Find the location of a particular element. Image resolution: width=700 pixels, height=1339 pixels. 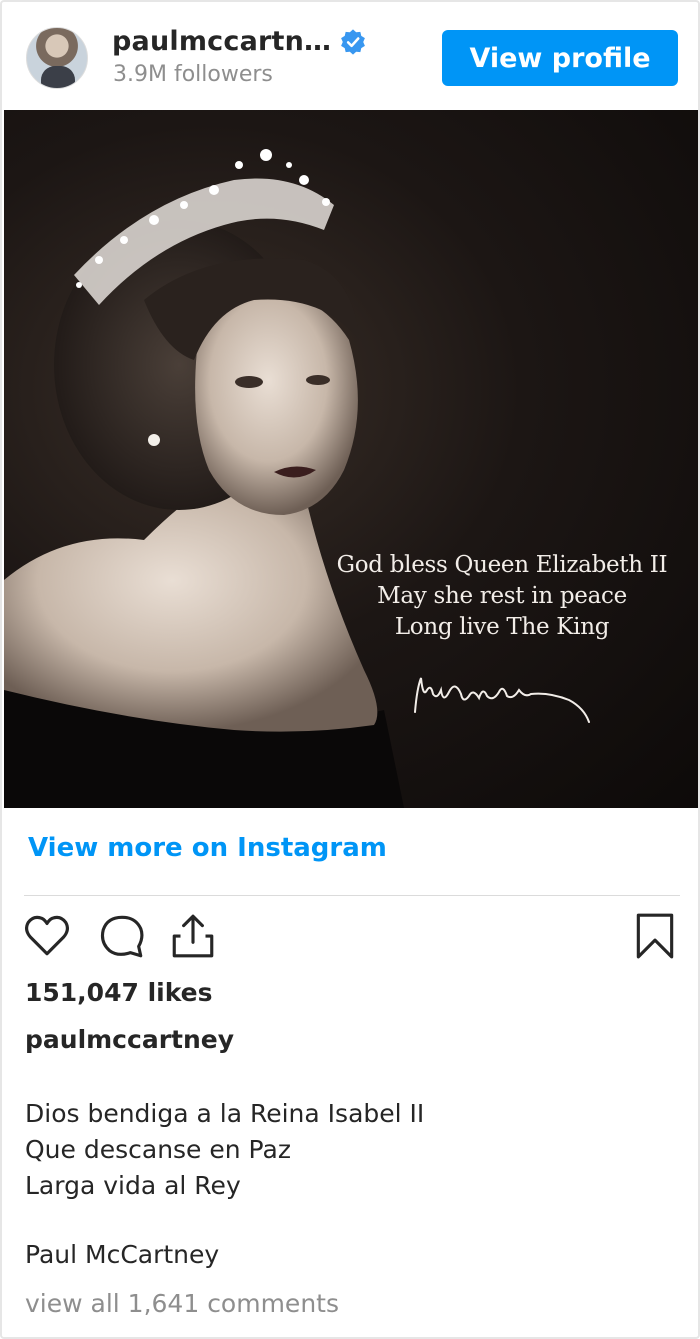

verified-badge-icon is located at coordinates (353, 41).